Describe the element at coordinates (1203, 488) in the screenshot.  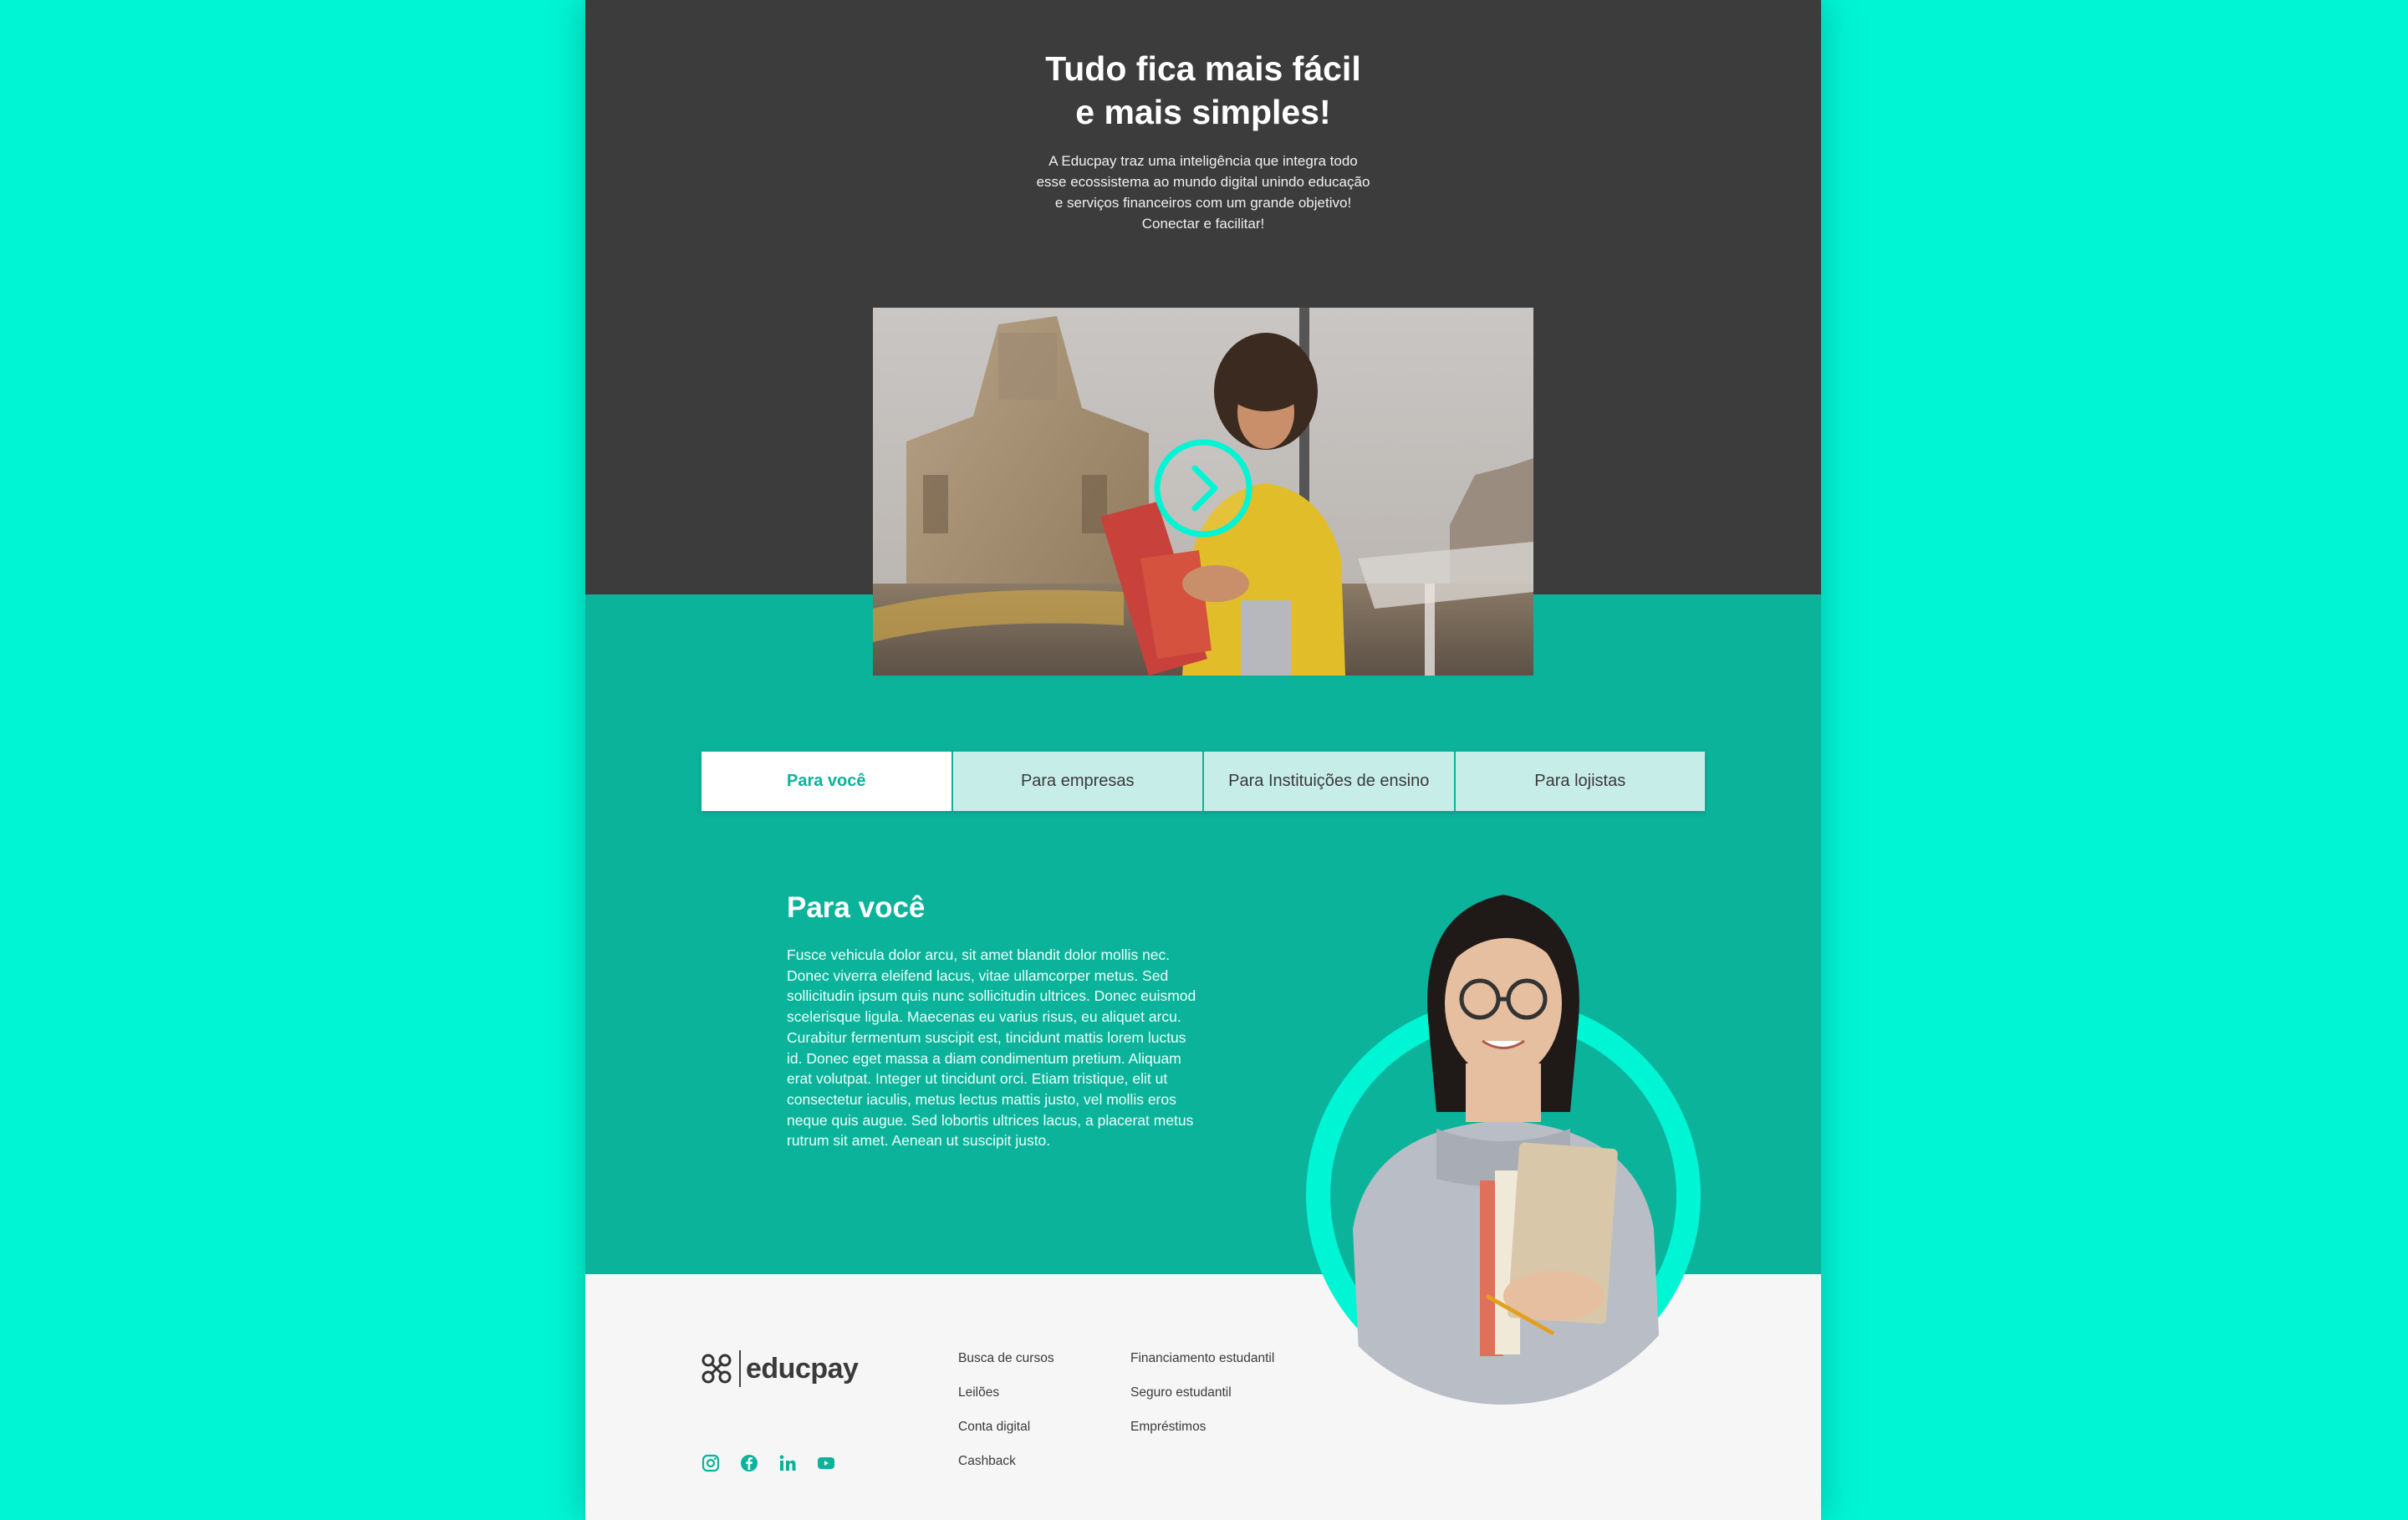
I see `play-icon` at that location.